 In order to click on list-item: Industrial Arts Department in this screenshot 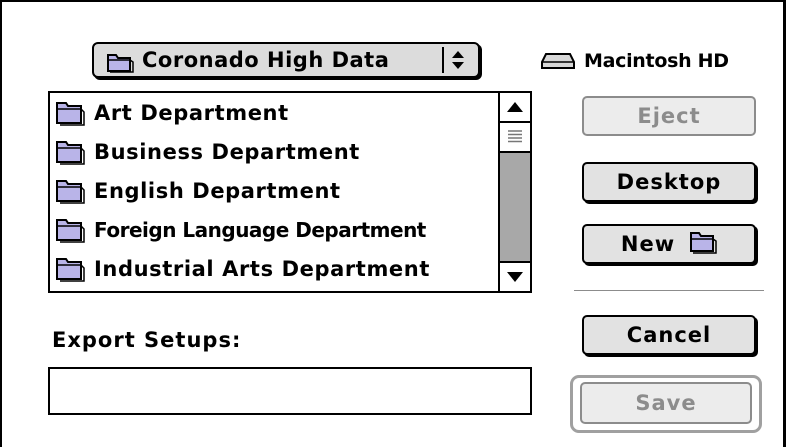, I will do `click(274, 268)`.